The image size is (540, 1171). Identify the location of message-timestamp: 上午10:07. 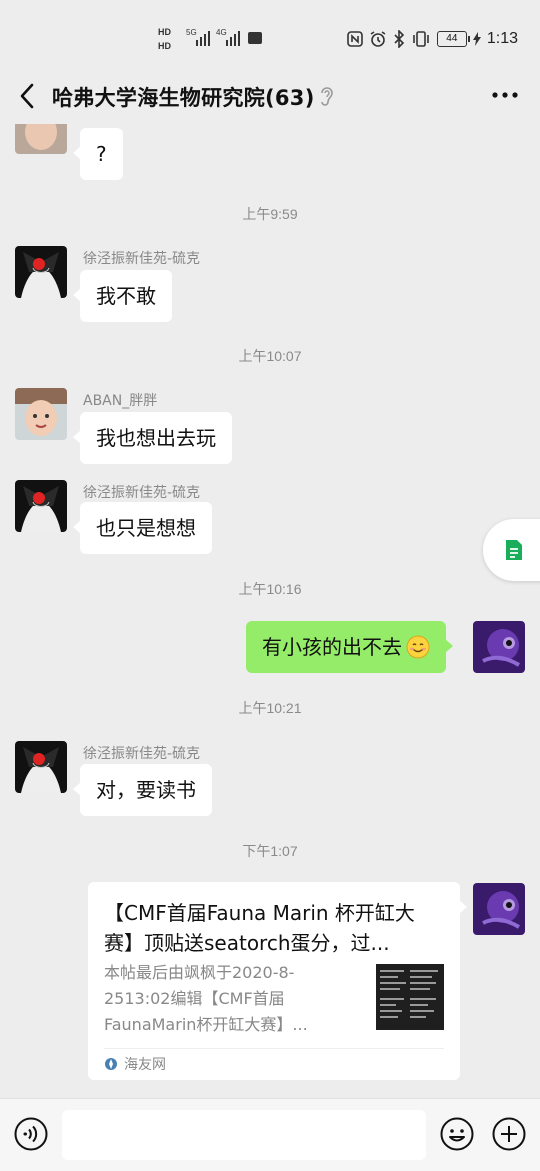
(270, 356).